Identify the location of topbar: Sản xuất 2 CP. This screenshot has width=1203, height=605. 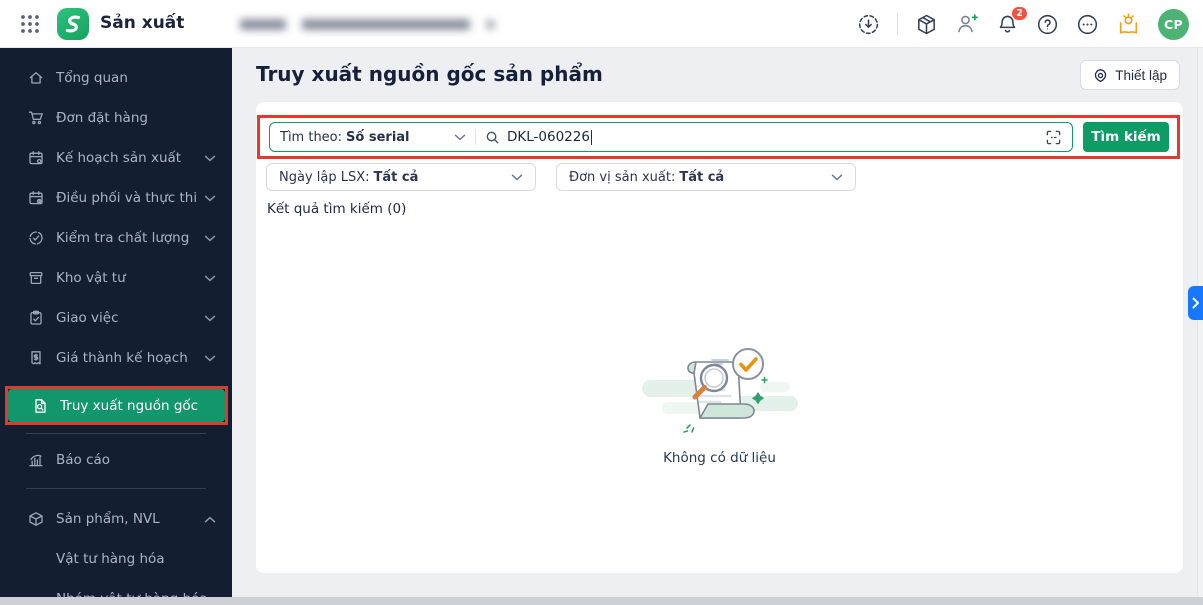
(601, 24).